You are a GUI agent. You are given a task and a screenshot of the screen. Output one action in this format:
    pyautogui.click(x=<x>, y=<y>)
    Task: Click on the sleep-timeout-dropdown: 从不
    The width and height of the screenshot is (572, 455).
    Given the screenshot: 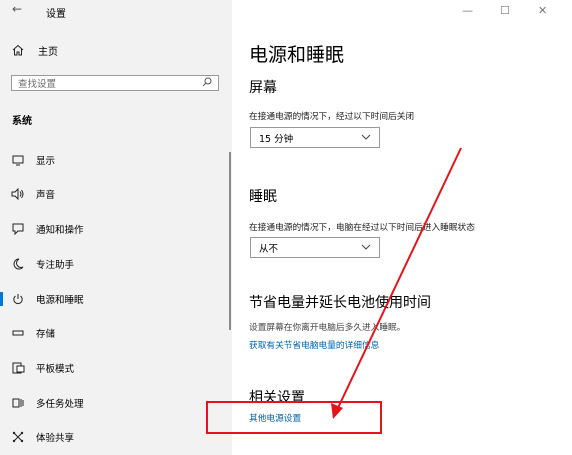 What is the action you would take?
    pyautogui.click(x=315, y=247)
    